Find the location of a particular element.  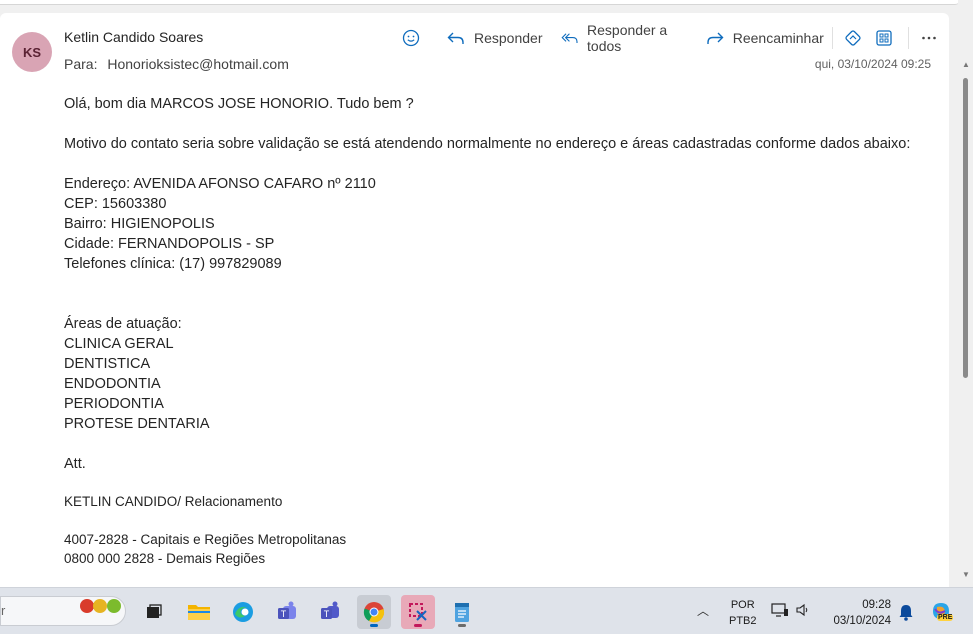

apps-button is located at coordinates (884, 38).